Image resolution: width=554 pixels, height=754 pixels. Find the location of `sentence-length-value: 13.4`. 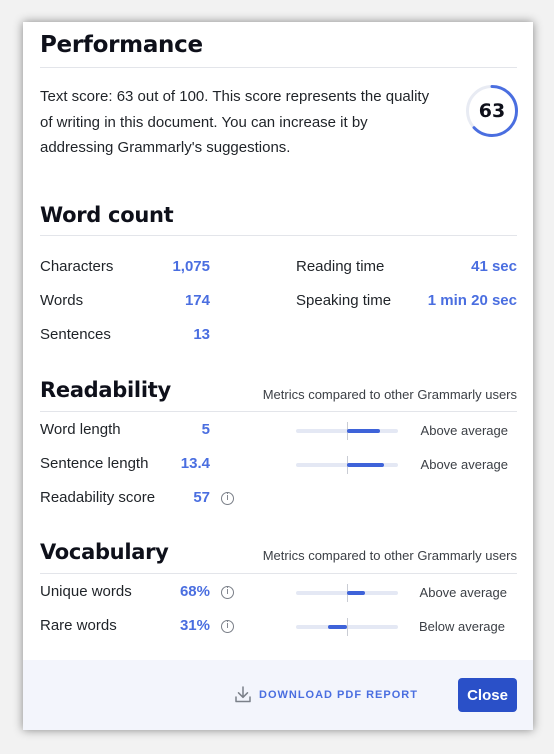

sentence-length-value: 13.4 is located at coordinates (195, 463).